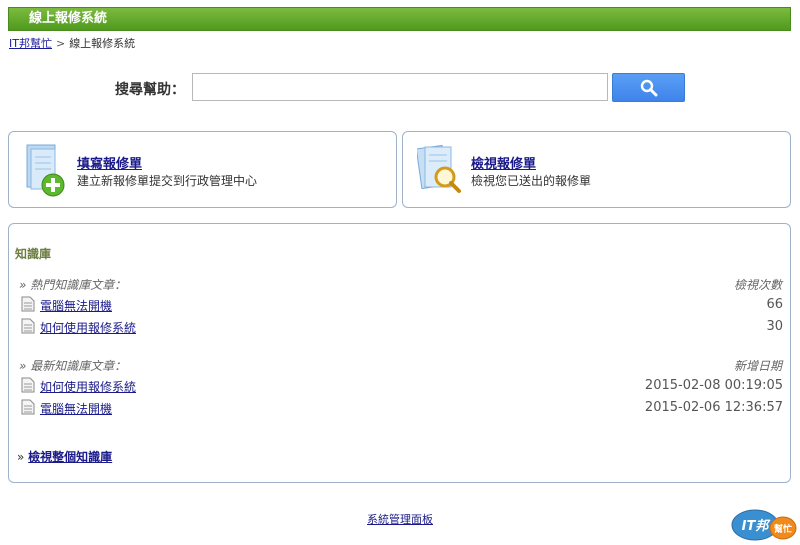 This screenshot has height=545, width=800. I want to click on view-all-row: » 檢視整個知識庫, so click(64, 456).